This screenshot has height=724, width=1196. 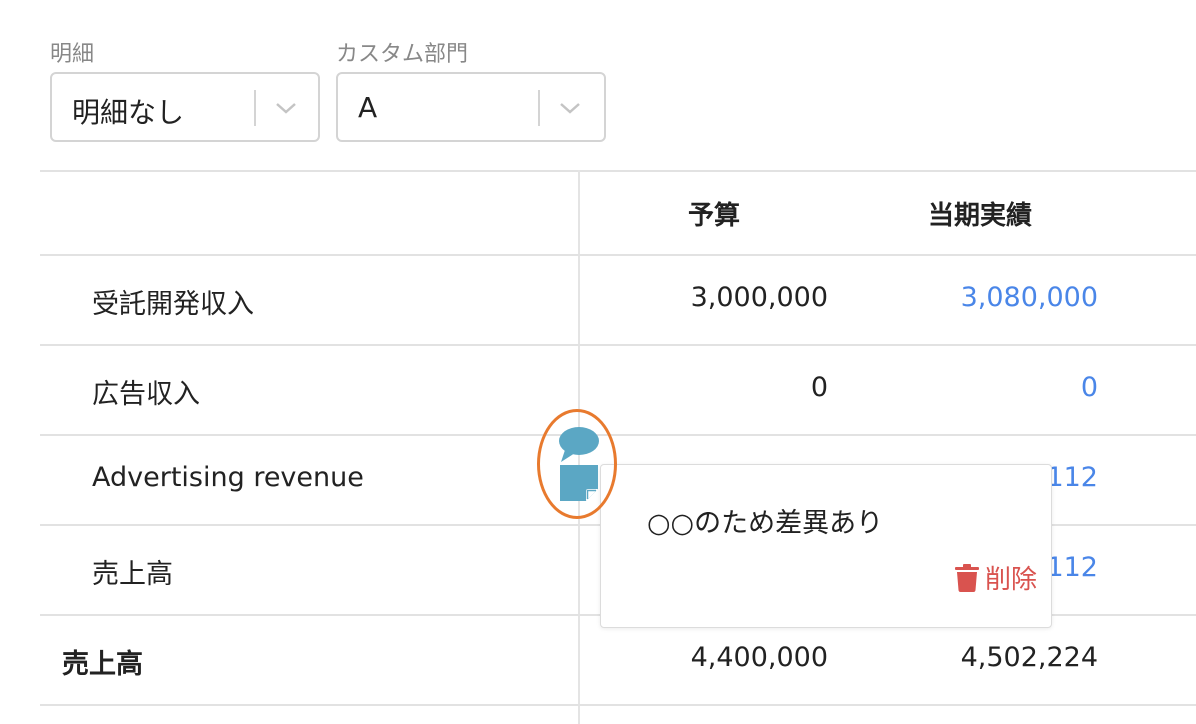 What do you see at coordinates (132, 574) in the screenshot?
I see `row-label: 売上高` at bounding box center [132, 574].